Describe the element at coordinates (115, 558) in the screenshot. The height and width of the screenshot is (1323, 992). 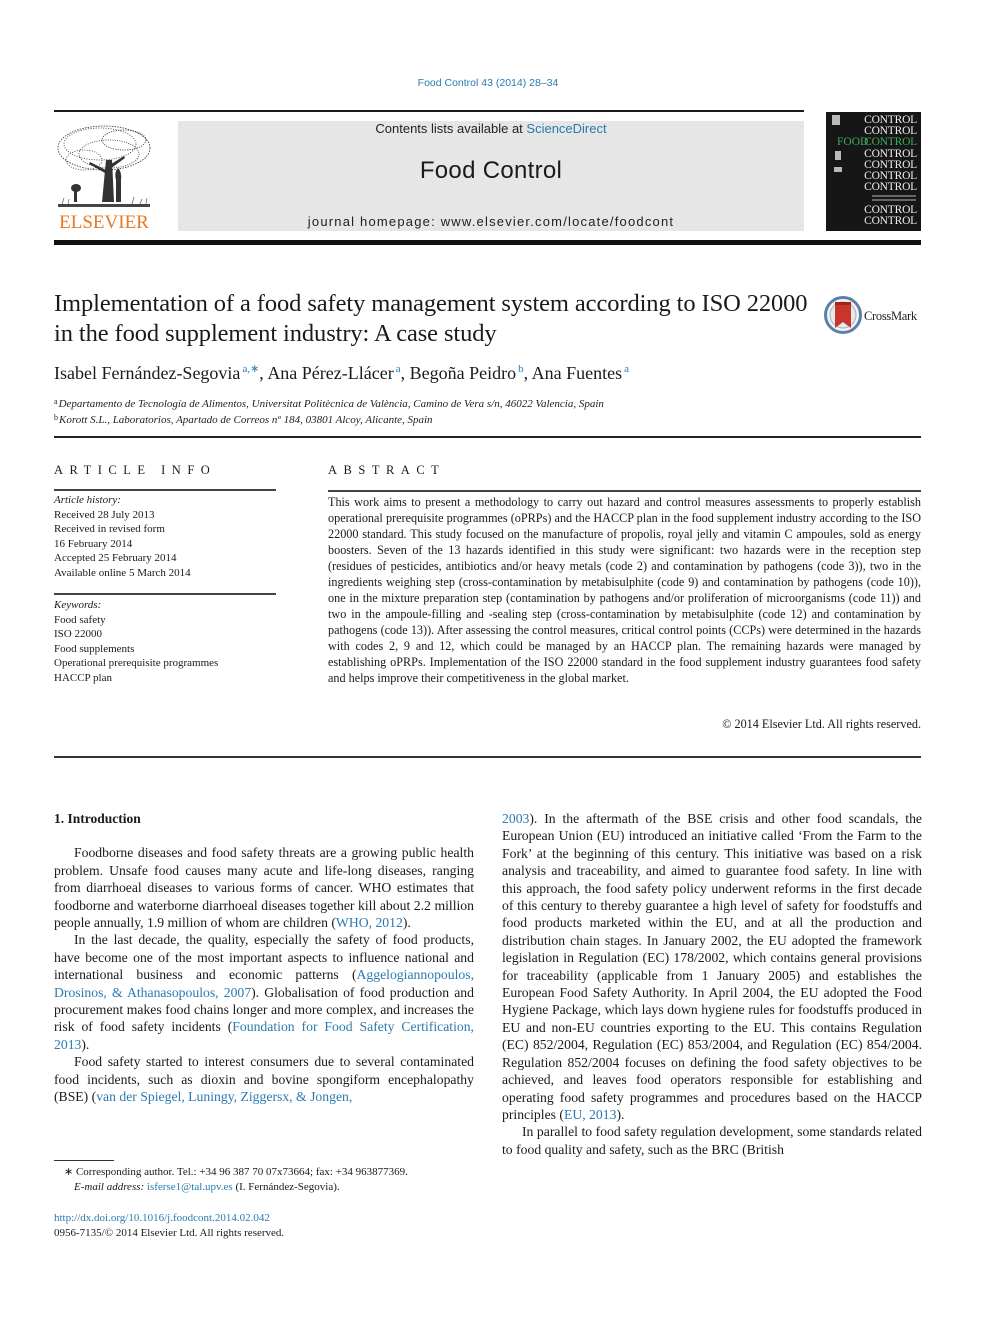
I see `history-item: Accepted 25 February 2014` at that location.